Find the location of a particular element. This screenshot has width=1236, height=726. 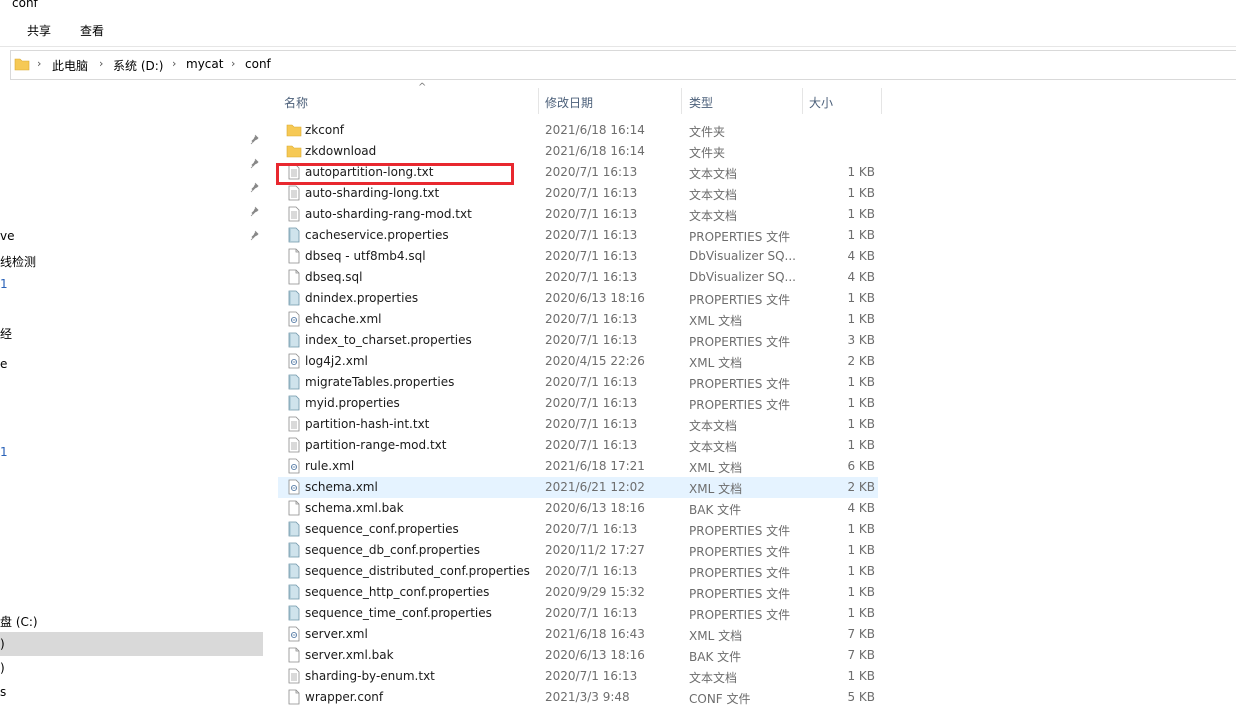

nav-item: s is located at coordinates (131, 692).